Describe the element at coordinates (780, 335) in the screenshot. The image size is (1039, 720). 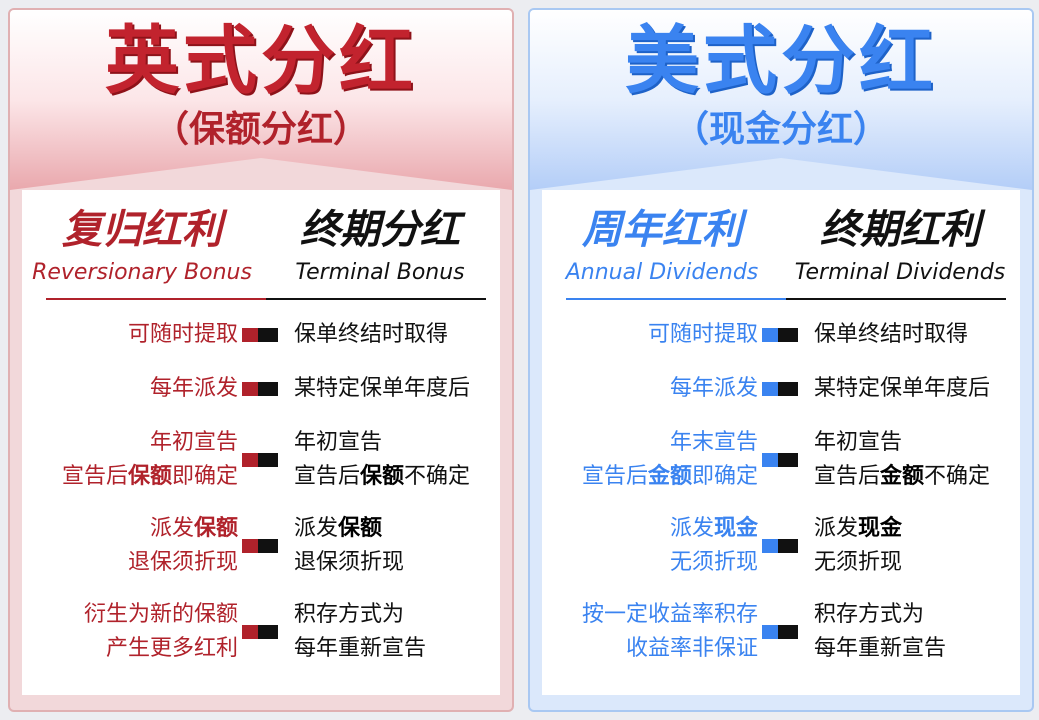
I see `us-row-1-marker` at that location.